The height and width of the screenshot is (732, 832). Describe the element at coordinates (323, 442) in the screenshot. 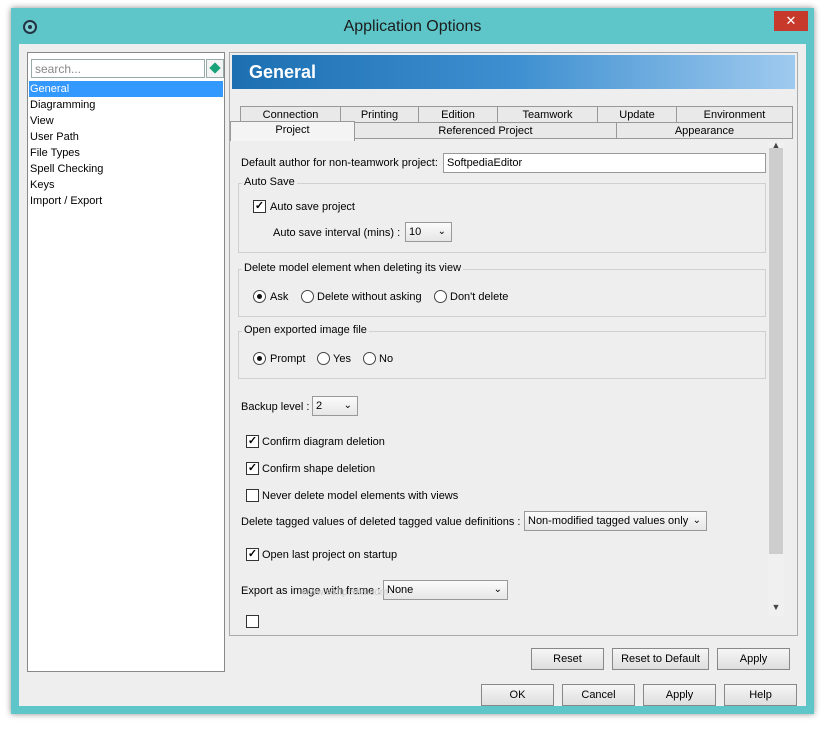

I see `confirm-diagram-label: Confirm diagram deletion` at that location.